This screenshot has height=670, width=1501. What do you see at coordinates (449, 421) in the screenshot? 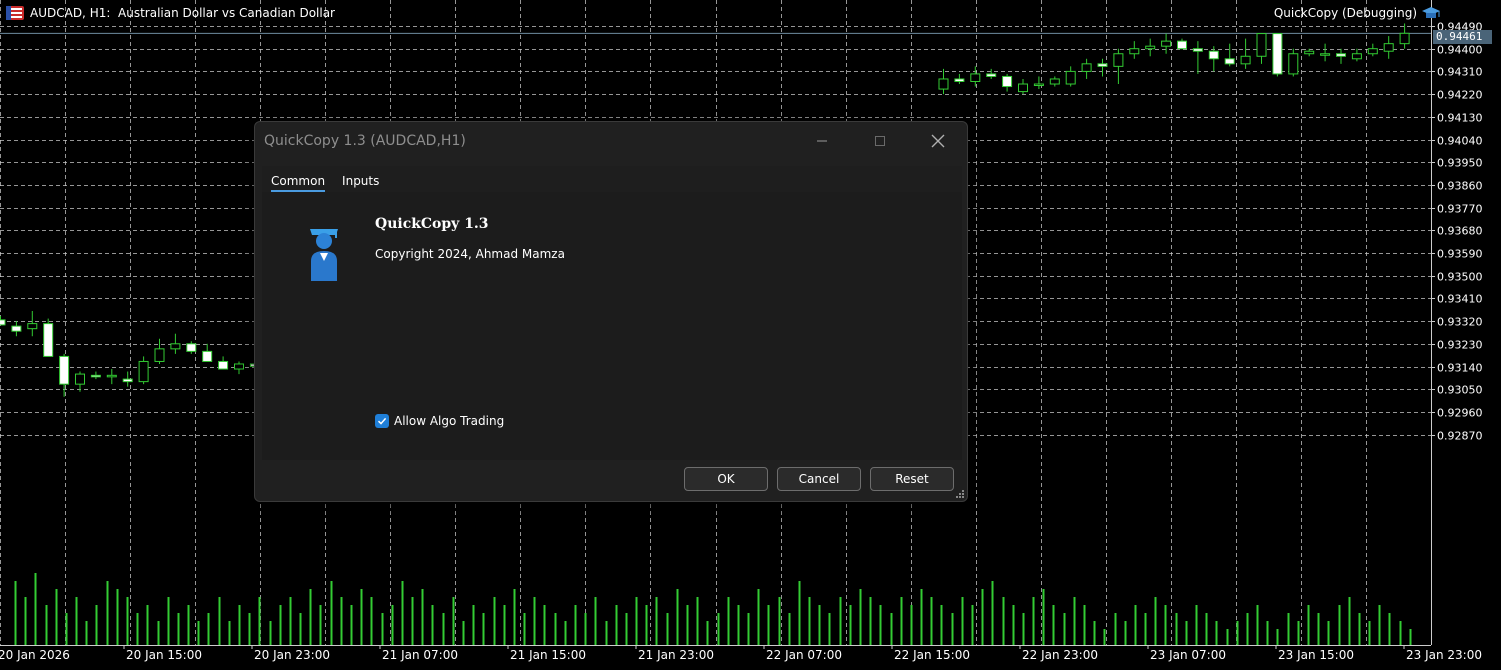
I see `allow-algo-trading-label: Allow Algo Trading` at bounding box center [449, 421].